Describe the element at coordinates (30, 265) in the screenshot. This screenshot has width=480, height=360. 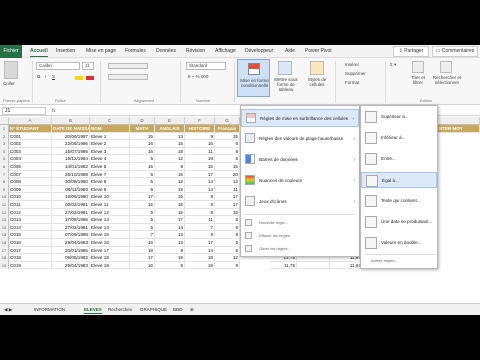
I see `table-cell: C019` at that location.